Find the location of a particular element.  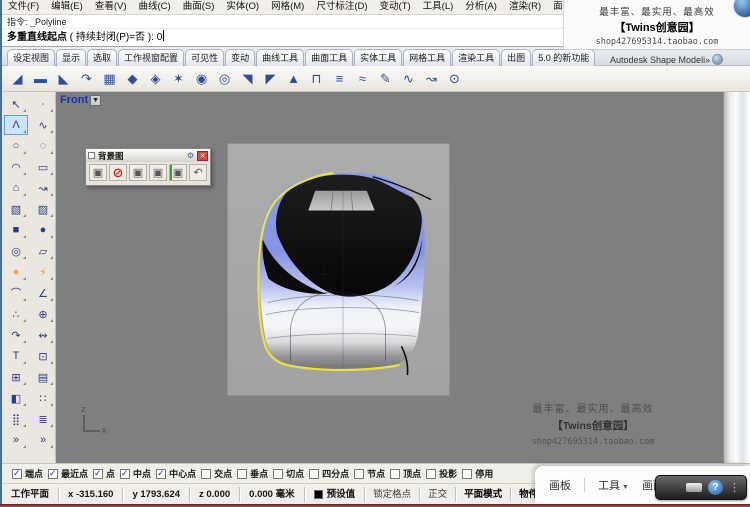

layer-cell: 预设值 is located at coordinates (335, 494).